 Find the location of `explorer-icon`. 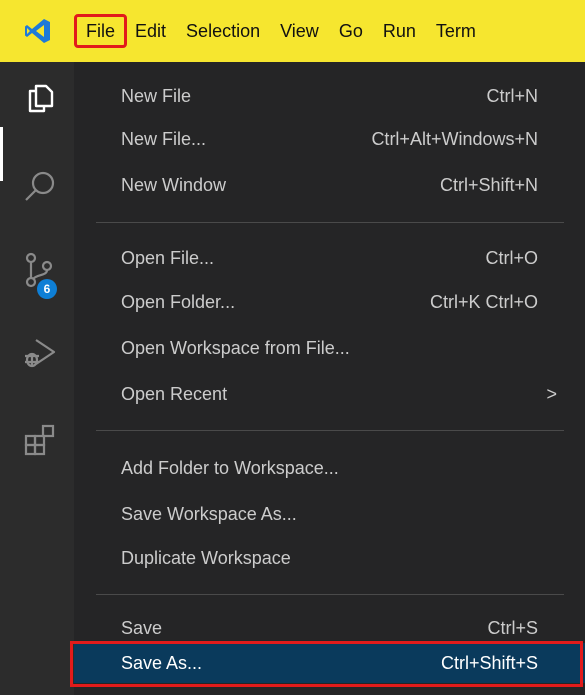

explorer-icon is located at coordinates (40, 98).